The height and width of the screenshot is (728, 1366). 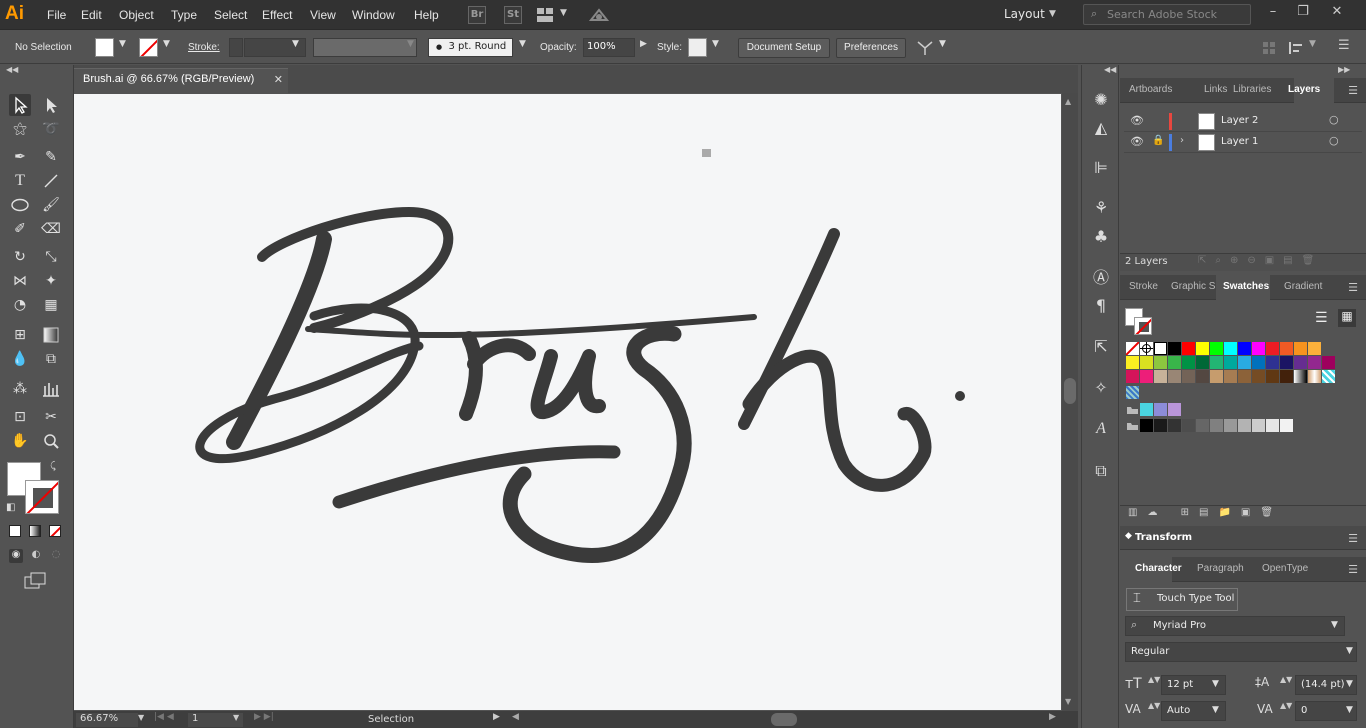 What do you see at coordinates (1239, 141) in the screenshot?
I see `layer-name: Layer 1` at bounding box center [1239, 141].